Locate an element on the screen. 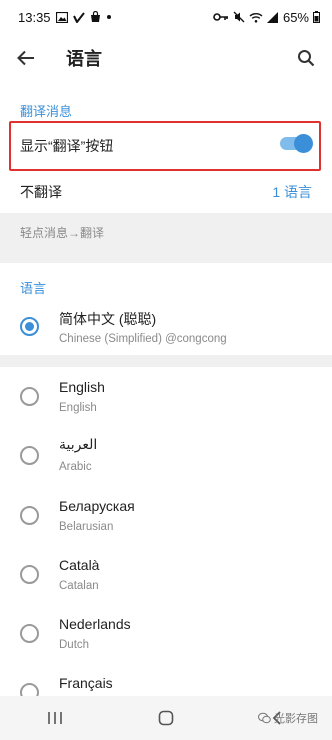 The width and height of the screenshot is (332, 740). radio-french is located at coordinates (29, 689).